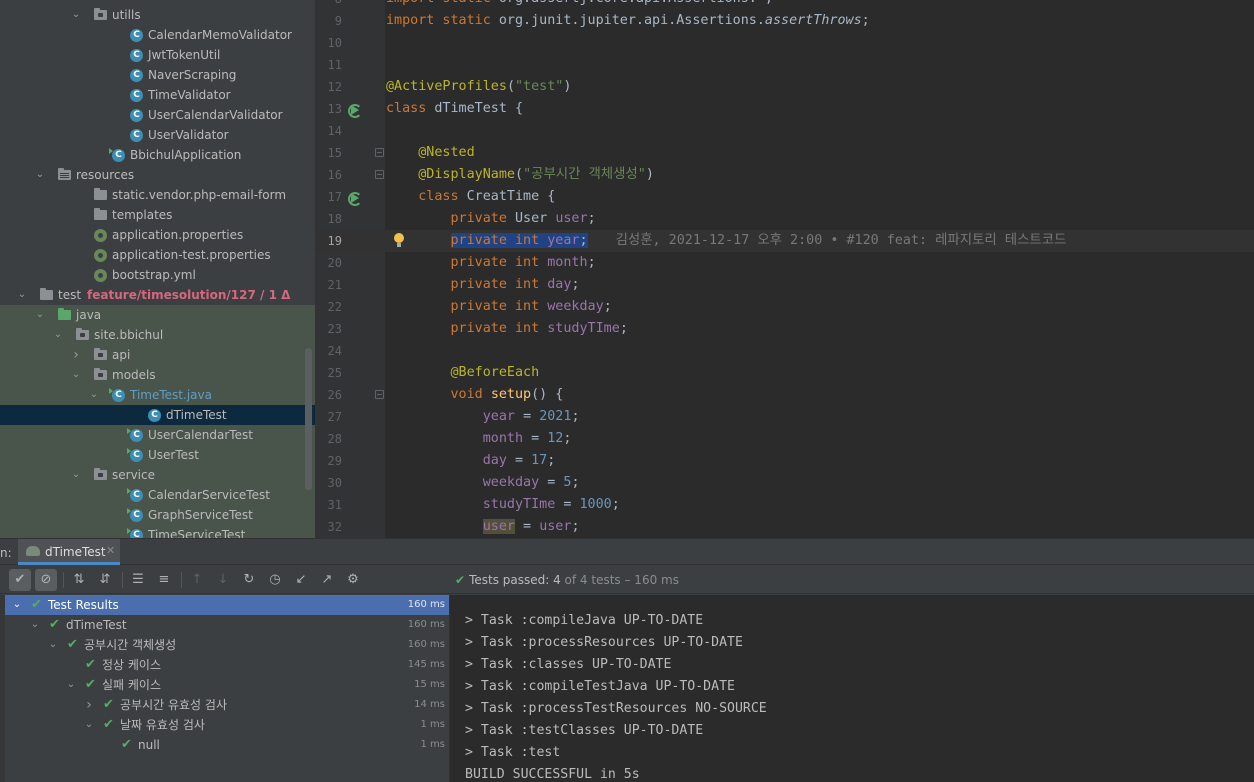  I want to click on tree-item-label: TimeServiceTest, so click(196, 531).